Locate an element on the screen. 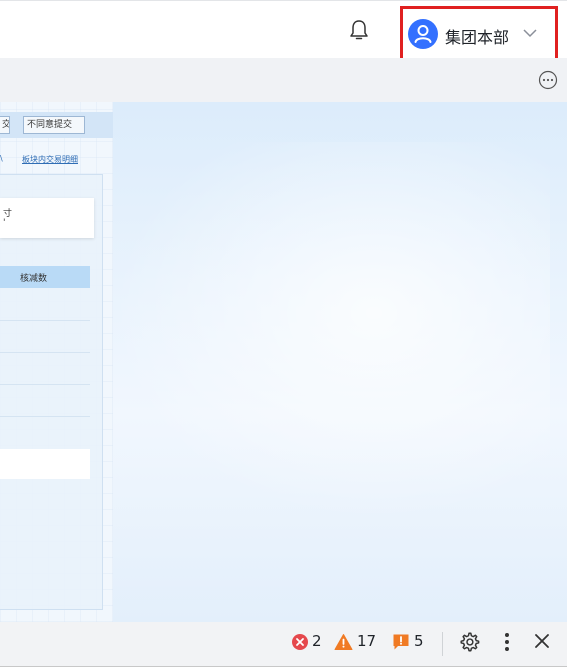 This screenshot has height=667, width=567. disagree-submit-button: 不同意提交 is located at coordinates (54, 125).